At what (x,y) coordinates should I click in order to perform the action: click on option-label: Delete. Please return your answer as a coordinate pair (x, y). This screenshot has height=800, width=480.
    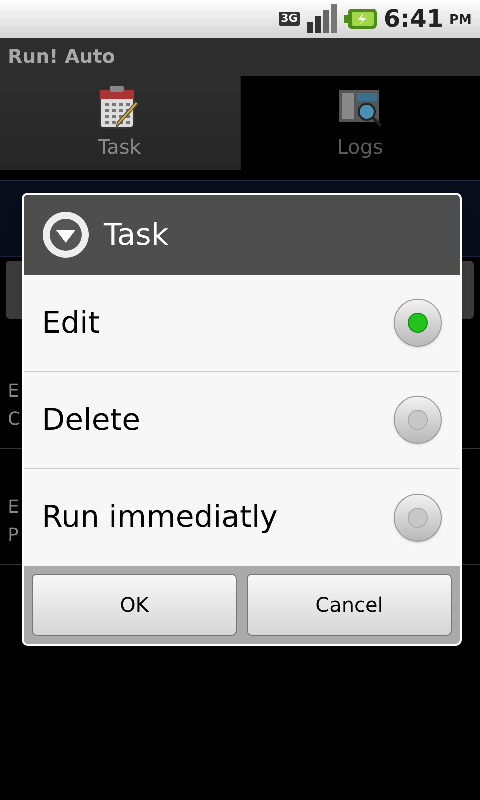
    Looking at the image, I should click on (91, 421).